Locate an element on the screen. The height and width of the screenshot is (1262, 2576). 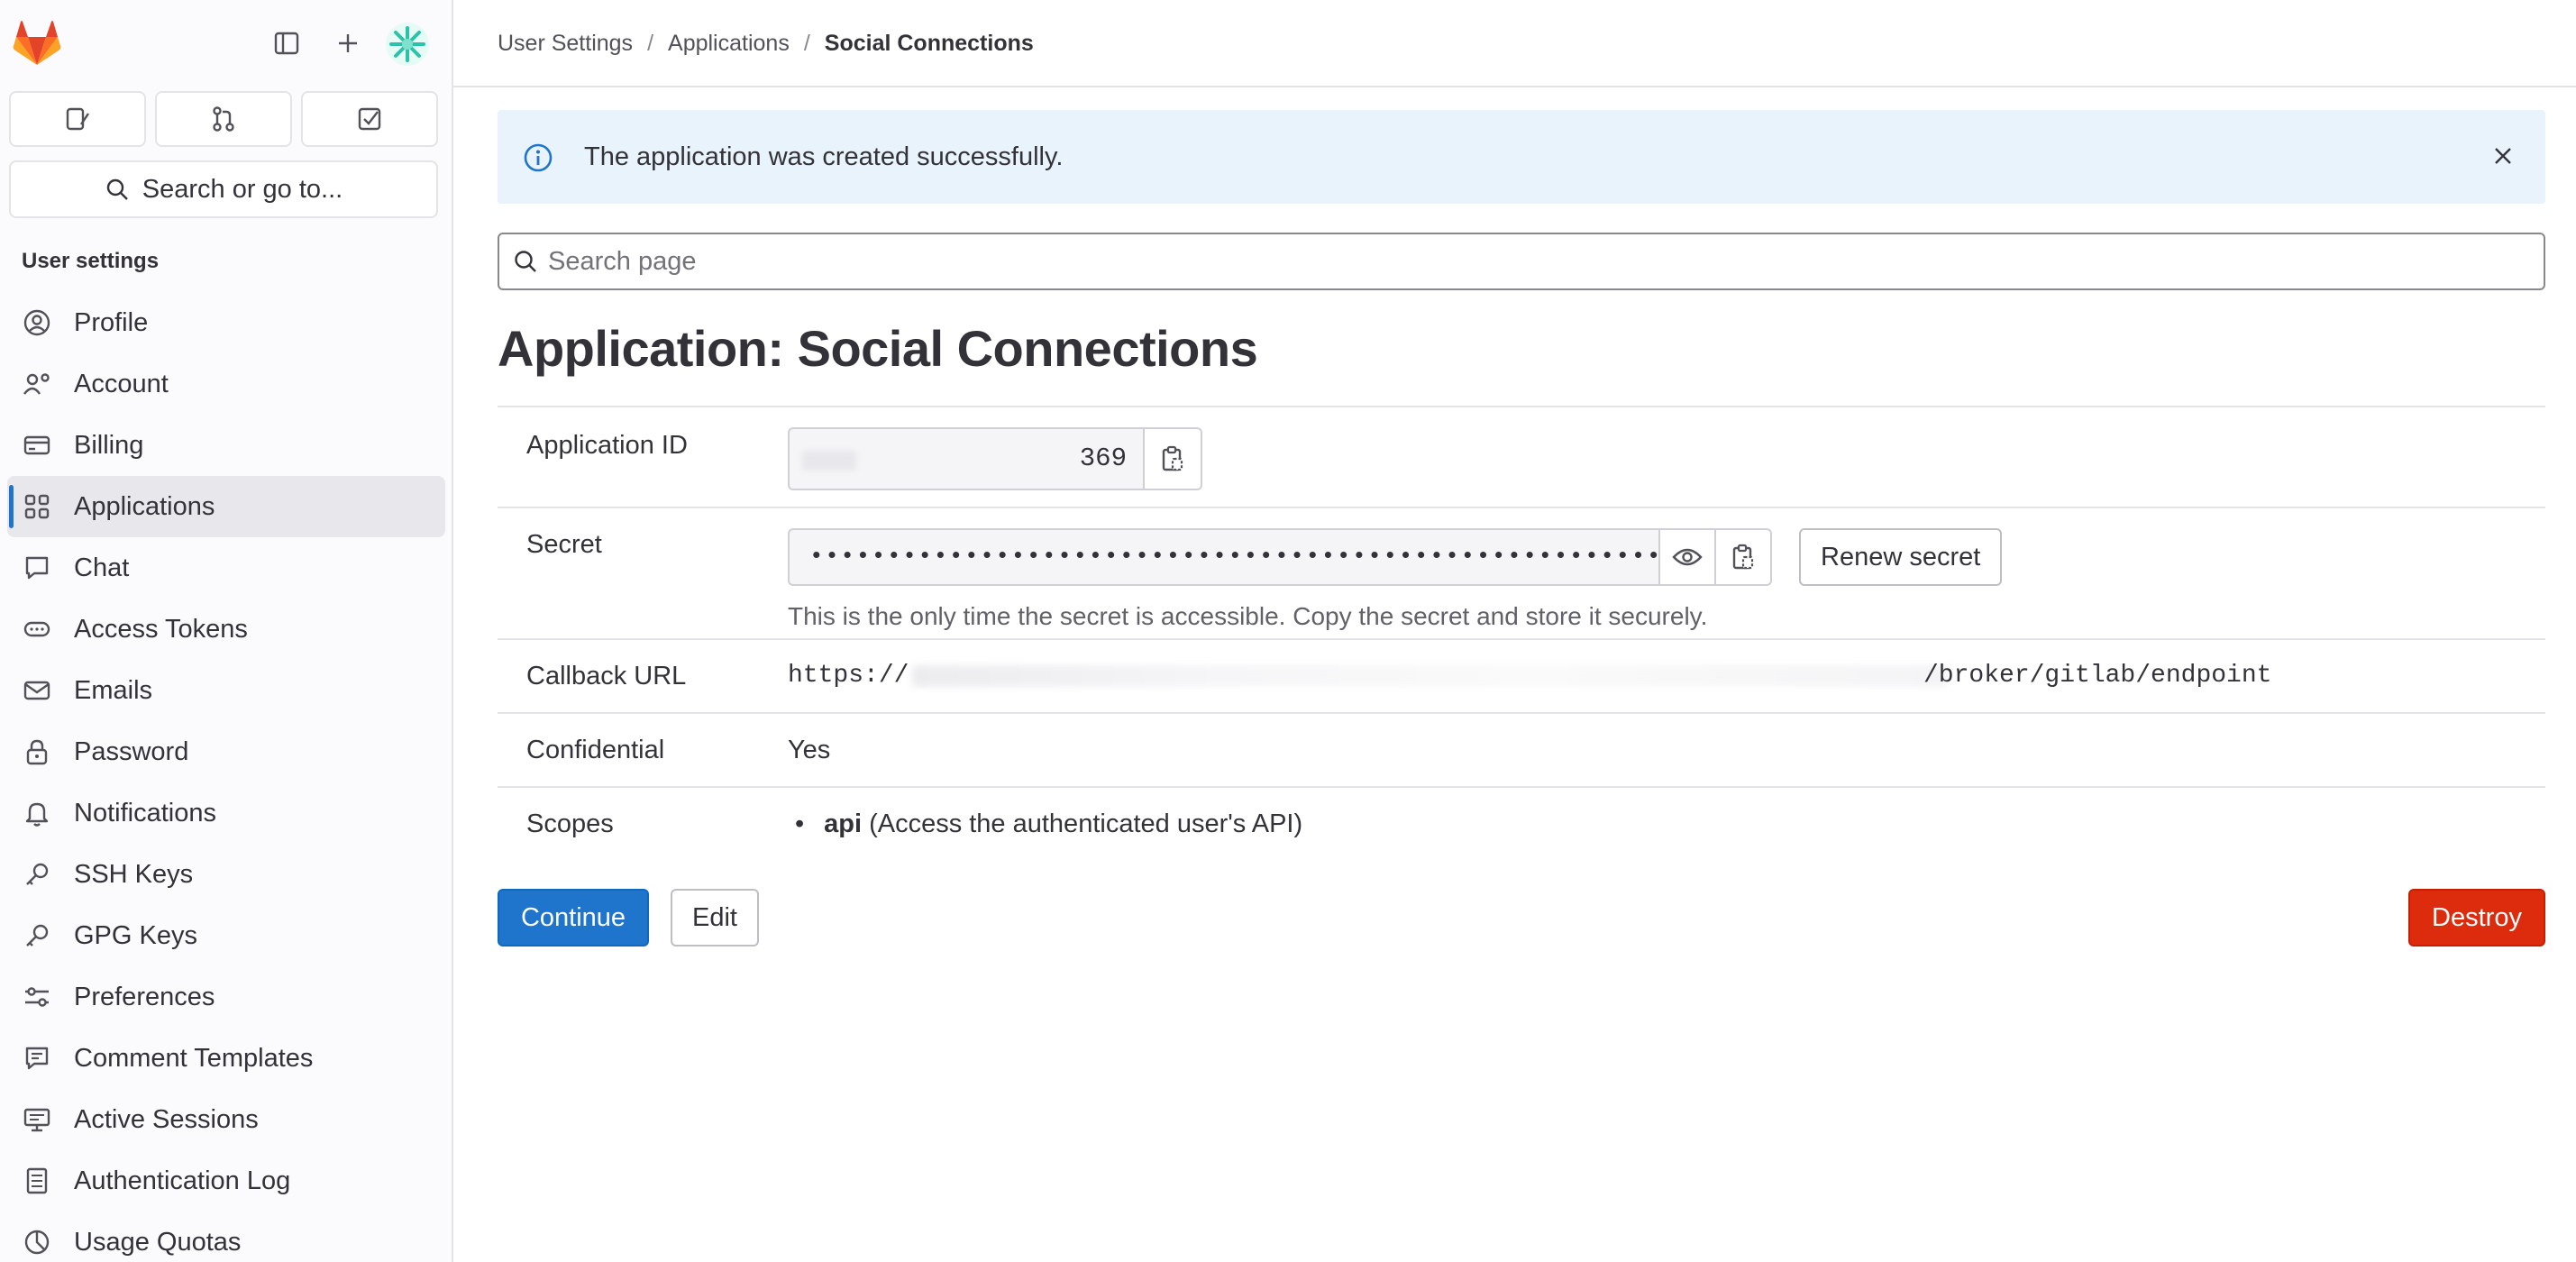
sidebar-item-comment-templates: Comment Templates is located at coordinates (226, 1059).